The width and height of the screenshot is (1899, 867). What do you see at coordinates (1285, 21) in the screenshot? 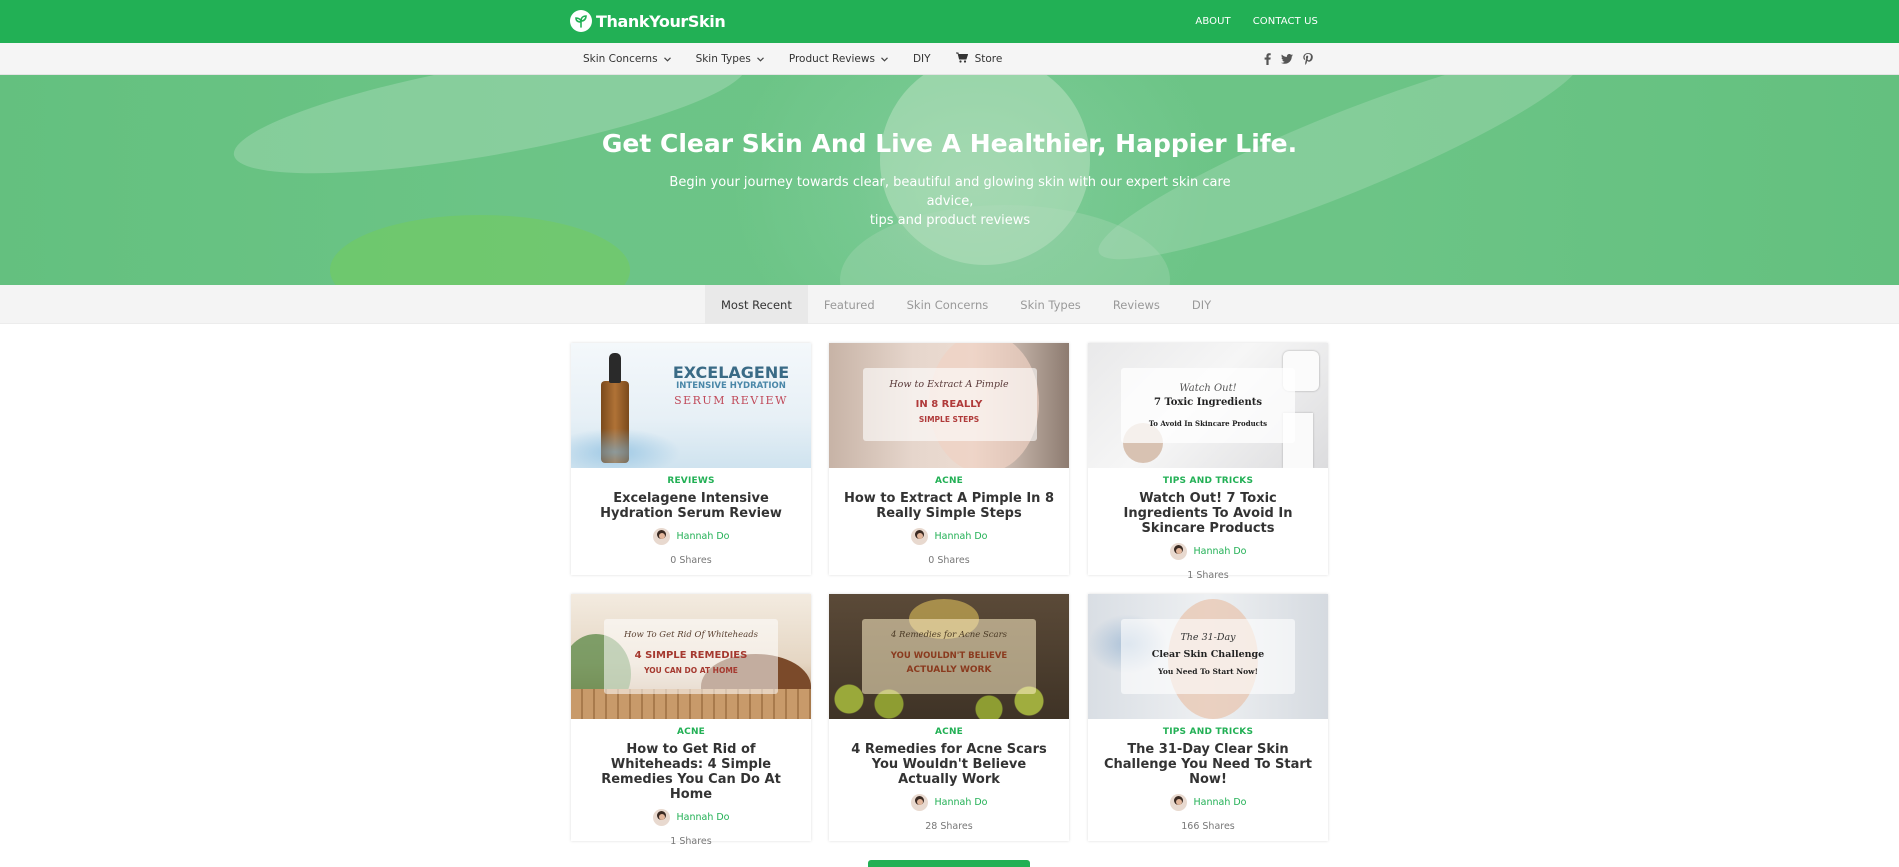
I see `contact-us-link: CONTACT US` at bounding box center [1285, 21].